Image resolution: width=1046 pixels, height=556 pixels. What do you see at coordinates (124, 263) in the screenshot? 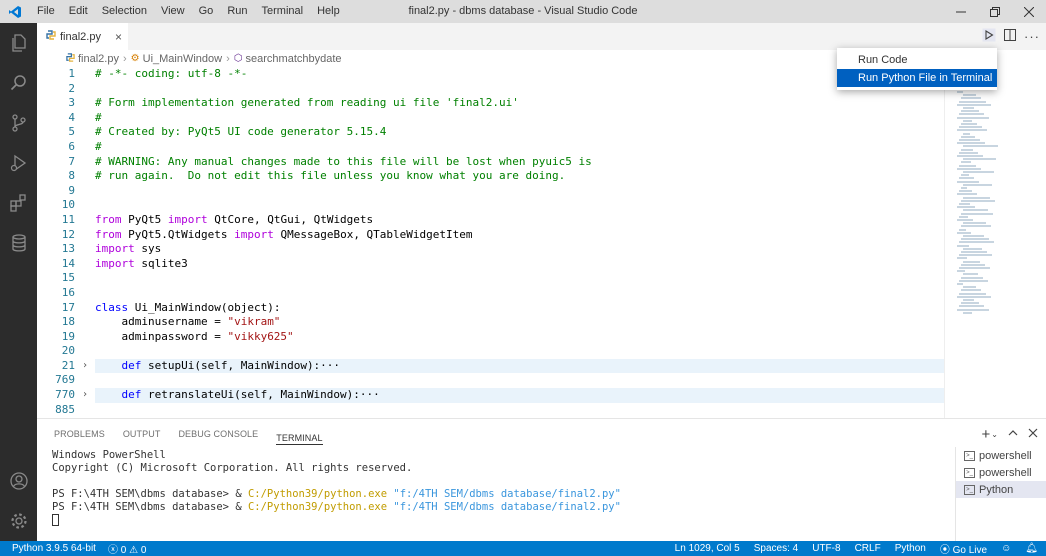
I see `code-line: 14 import sqlite3` at bounding box center [124, 263].